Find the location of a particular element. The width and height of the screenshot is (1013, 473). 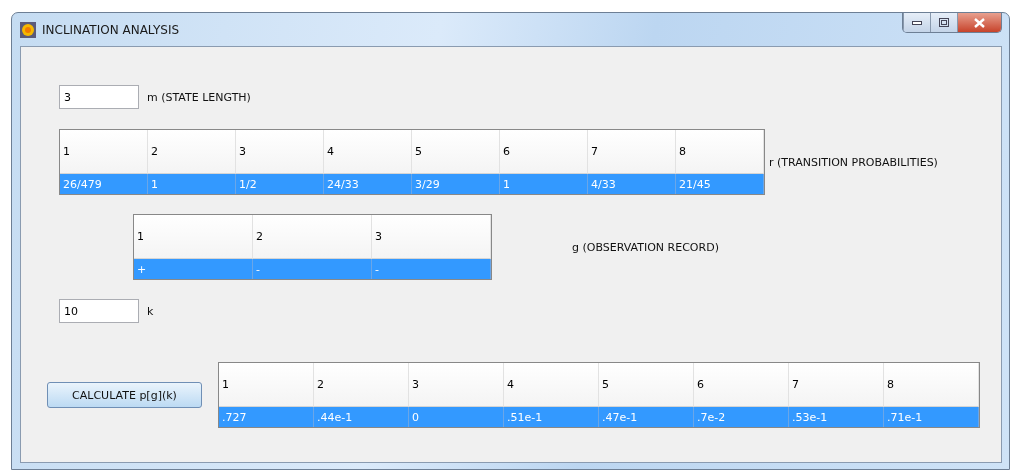

close-button is located at coordinates (979, 22).